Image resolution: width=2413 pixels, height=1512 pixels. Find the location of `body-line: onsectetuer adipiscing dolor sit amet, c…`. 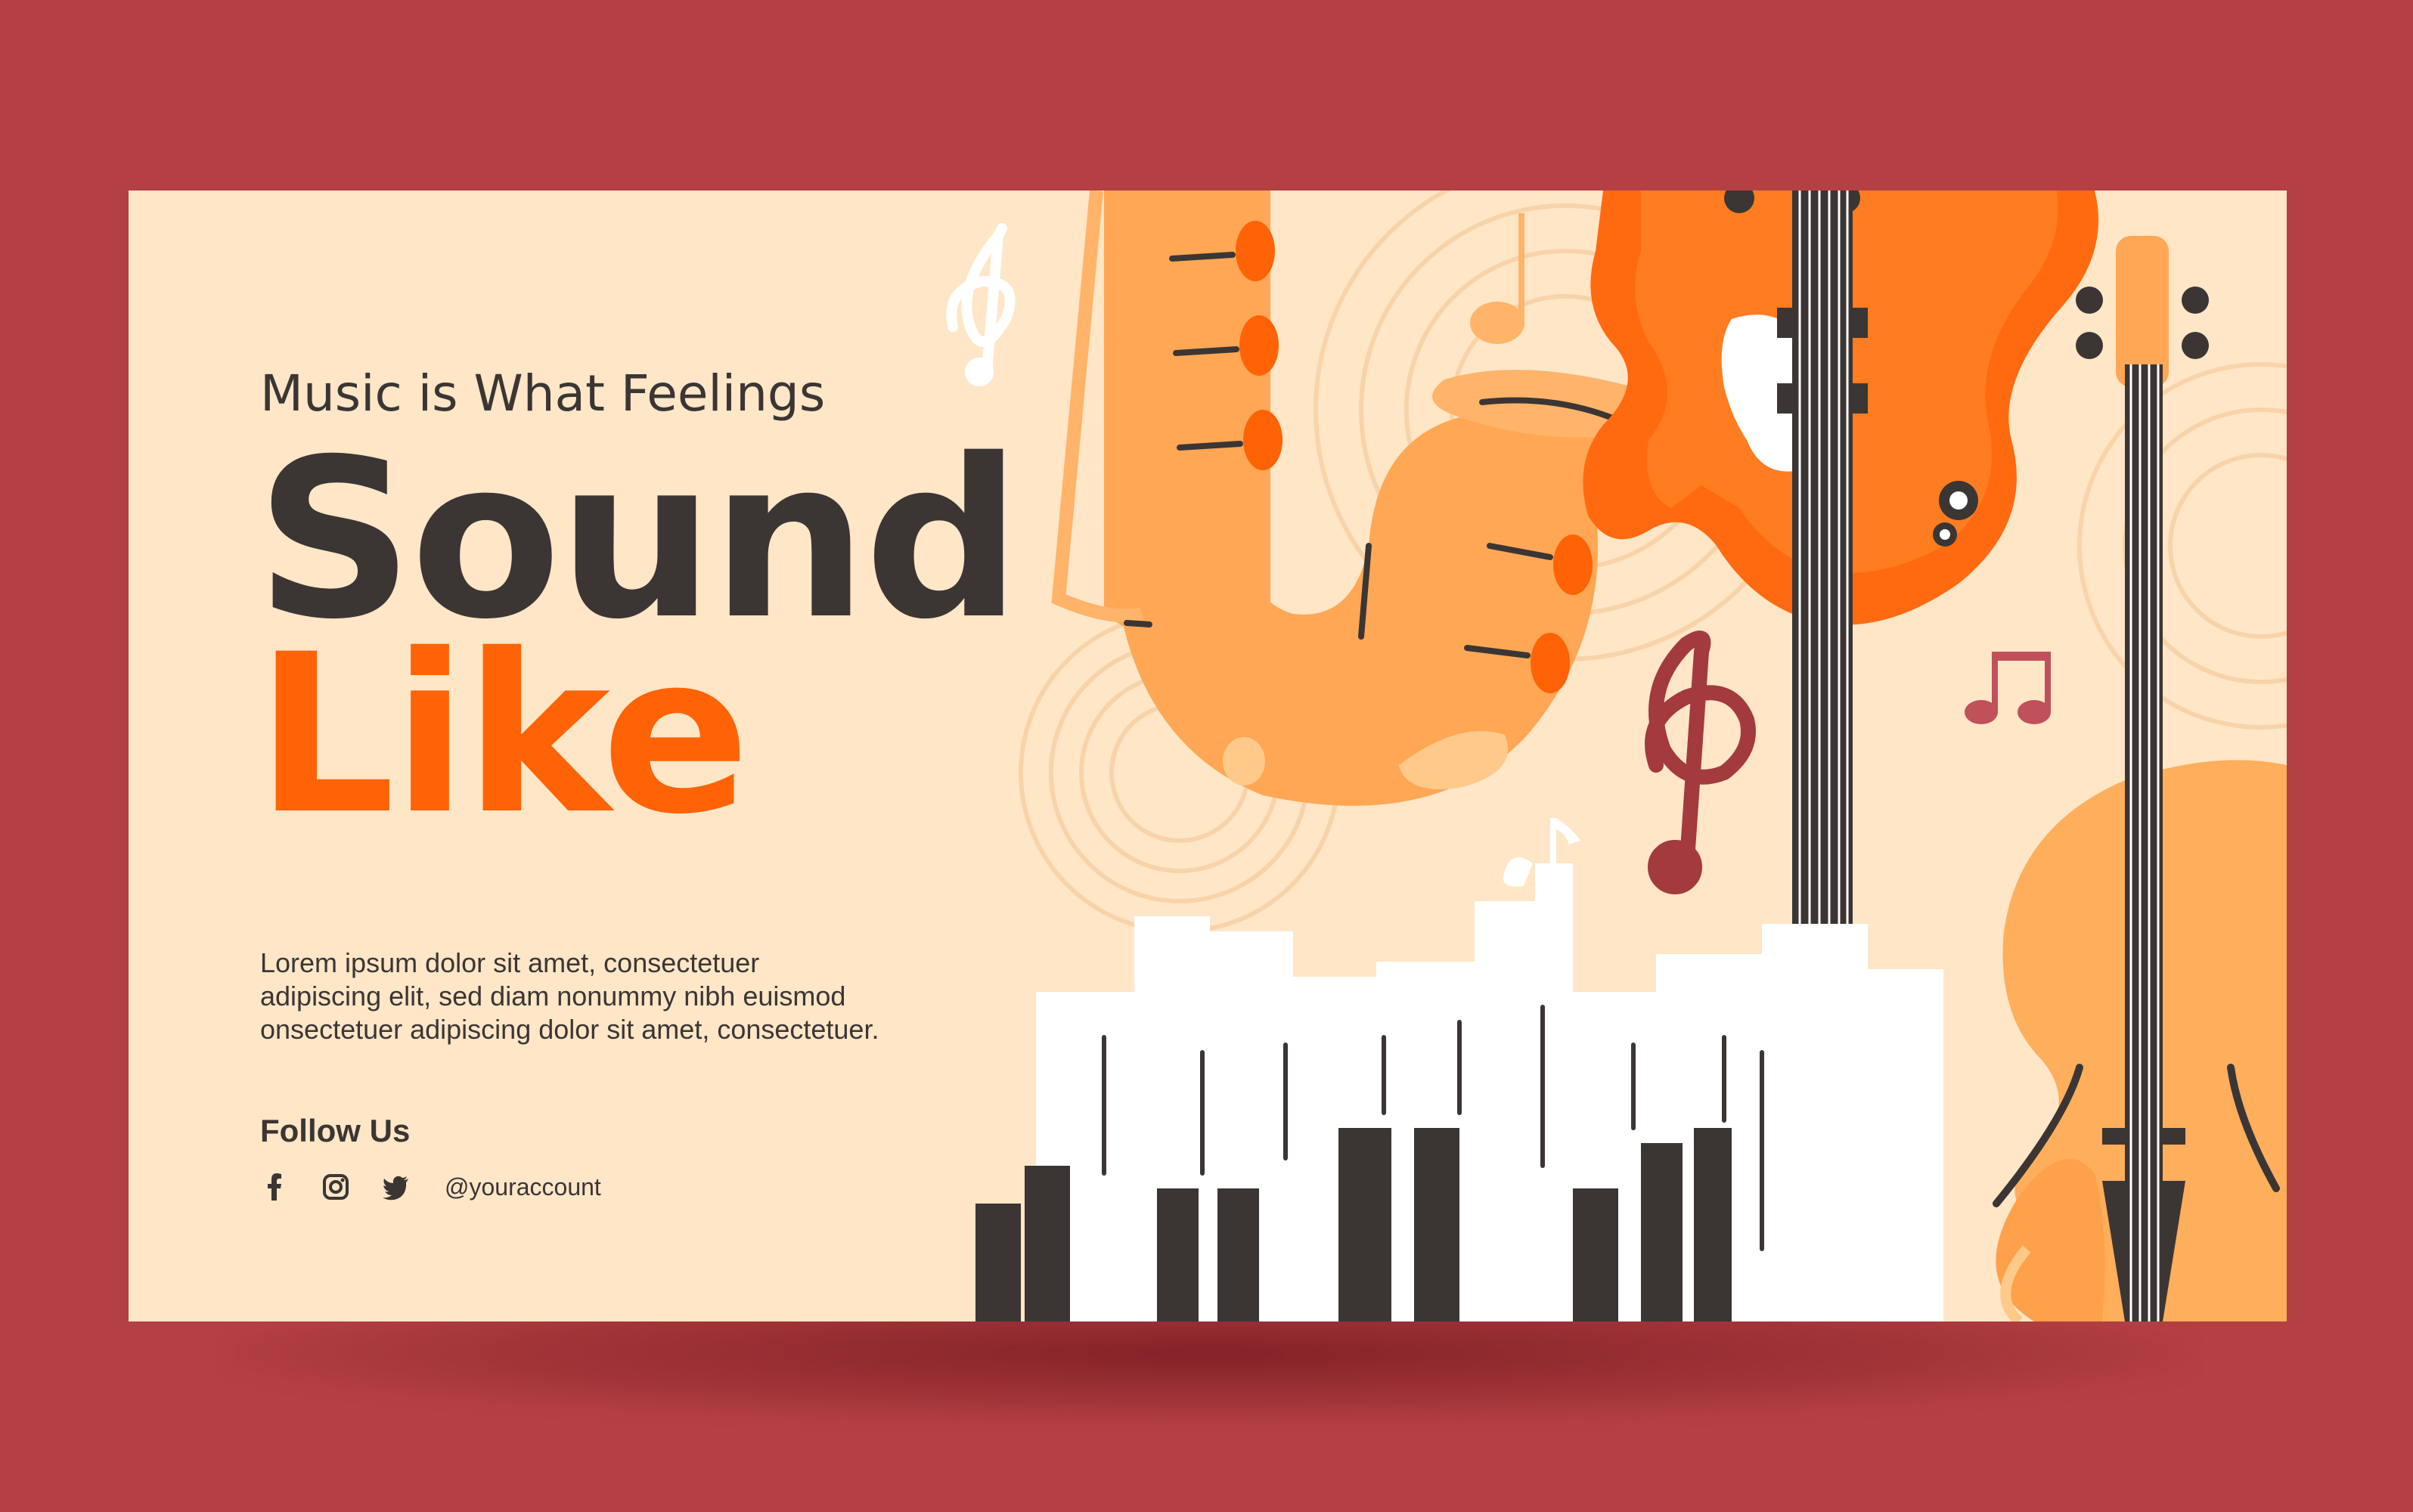

body-line: onsectetuer adipiscing dolor sit amet, c… is located at coordinates (569, 1029).